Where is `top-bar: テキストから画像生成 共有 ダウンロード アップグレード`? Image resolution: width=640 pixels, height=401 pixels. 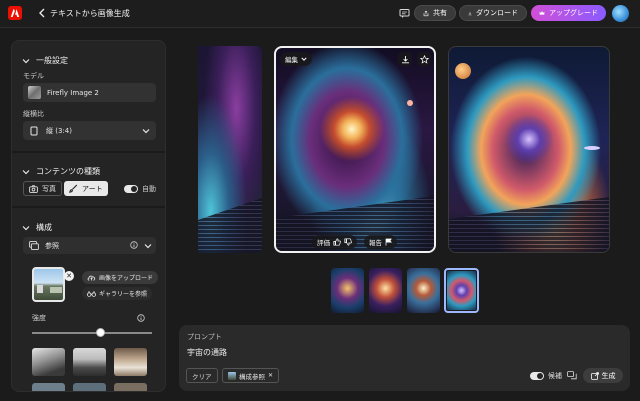
top-bar: テキストから画像生成 共有 ダウンロード アップグレード is located at coordinates (320, 14).